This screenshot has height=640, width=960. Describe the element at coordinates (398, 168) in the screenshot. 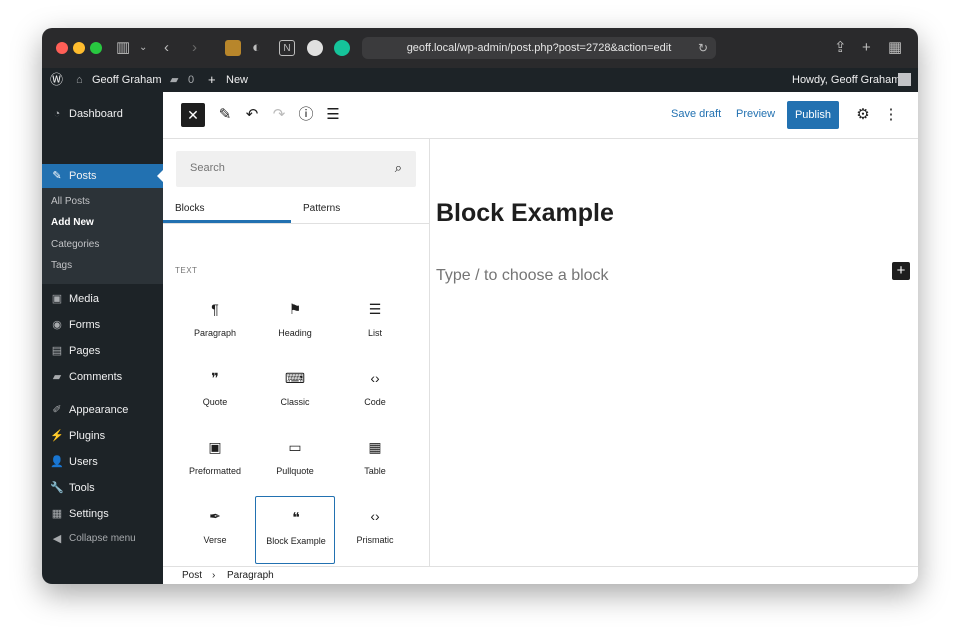

I see `search-icon: ⌕` at that location.